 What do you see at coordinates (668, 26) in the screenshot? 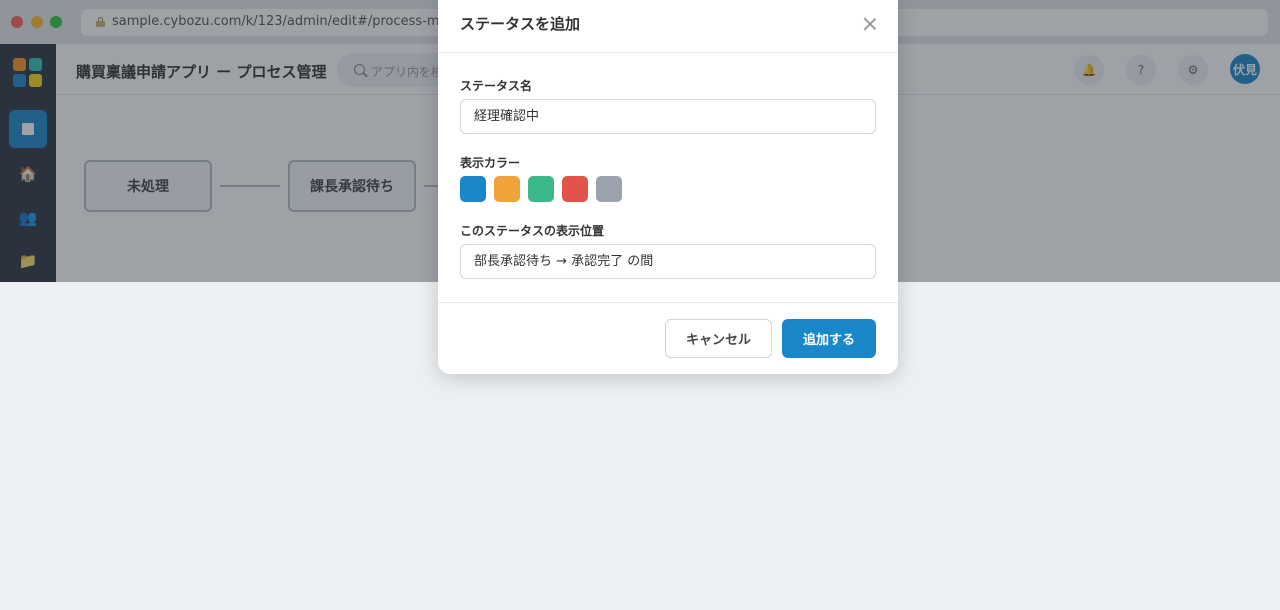
I see `dialog-header: ステータスを追加` at bounding box center [668, 26].